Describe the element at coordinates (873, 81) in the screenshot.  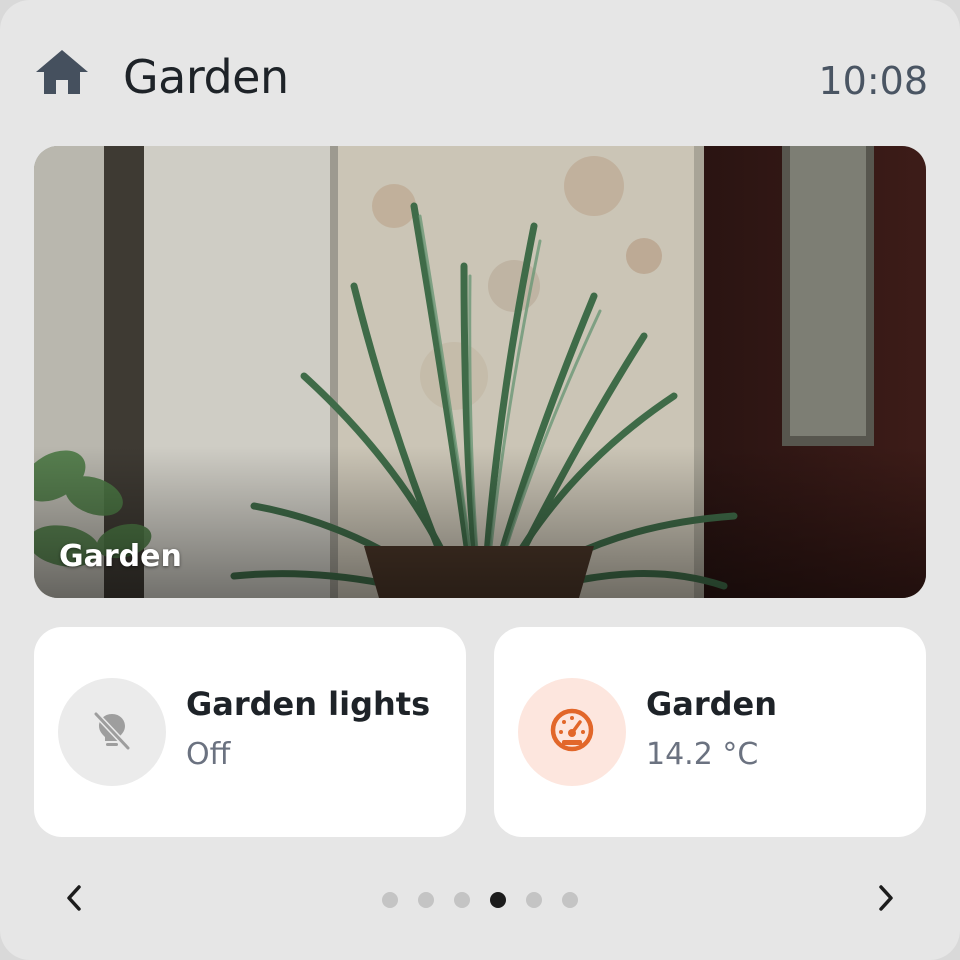
I see `clock-time: 10:08` at that location.